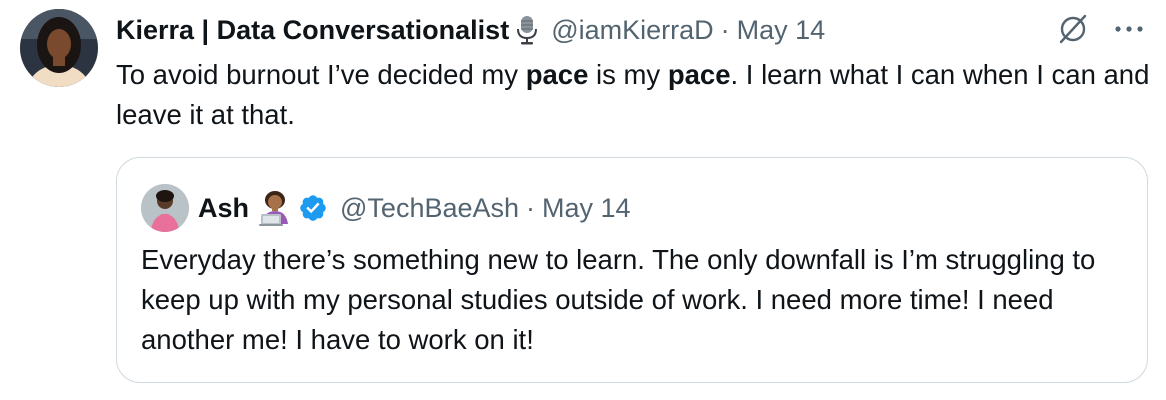 Image resolution: width=1166 pixels, height=400 pixels. I want to click on quoted-tweet-date: May 14, so click(586, 208).